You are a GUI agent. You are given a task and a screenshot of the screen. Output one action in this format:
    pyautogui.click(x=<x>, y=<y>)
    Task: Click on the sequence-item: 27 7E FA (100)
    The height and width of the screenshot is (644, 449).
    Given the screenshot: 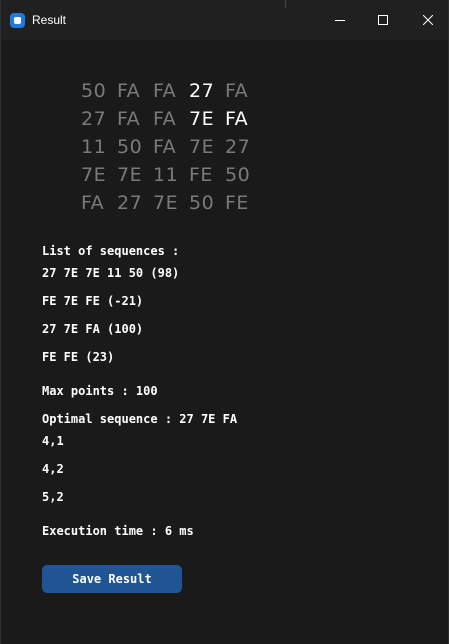 What is the action you would take?
    pyautogui.click(x=93, y=329)
    